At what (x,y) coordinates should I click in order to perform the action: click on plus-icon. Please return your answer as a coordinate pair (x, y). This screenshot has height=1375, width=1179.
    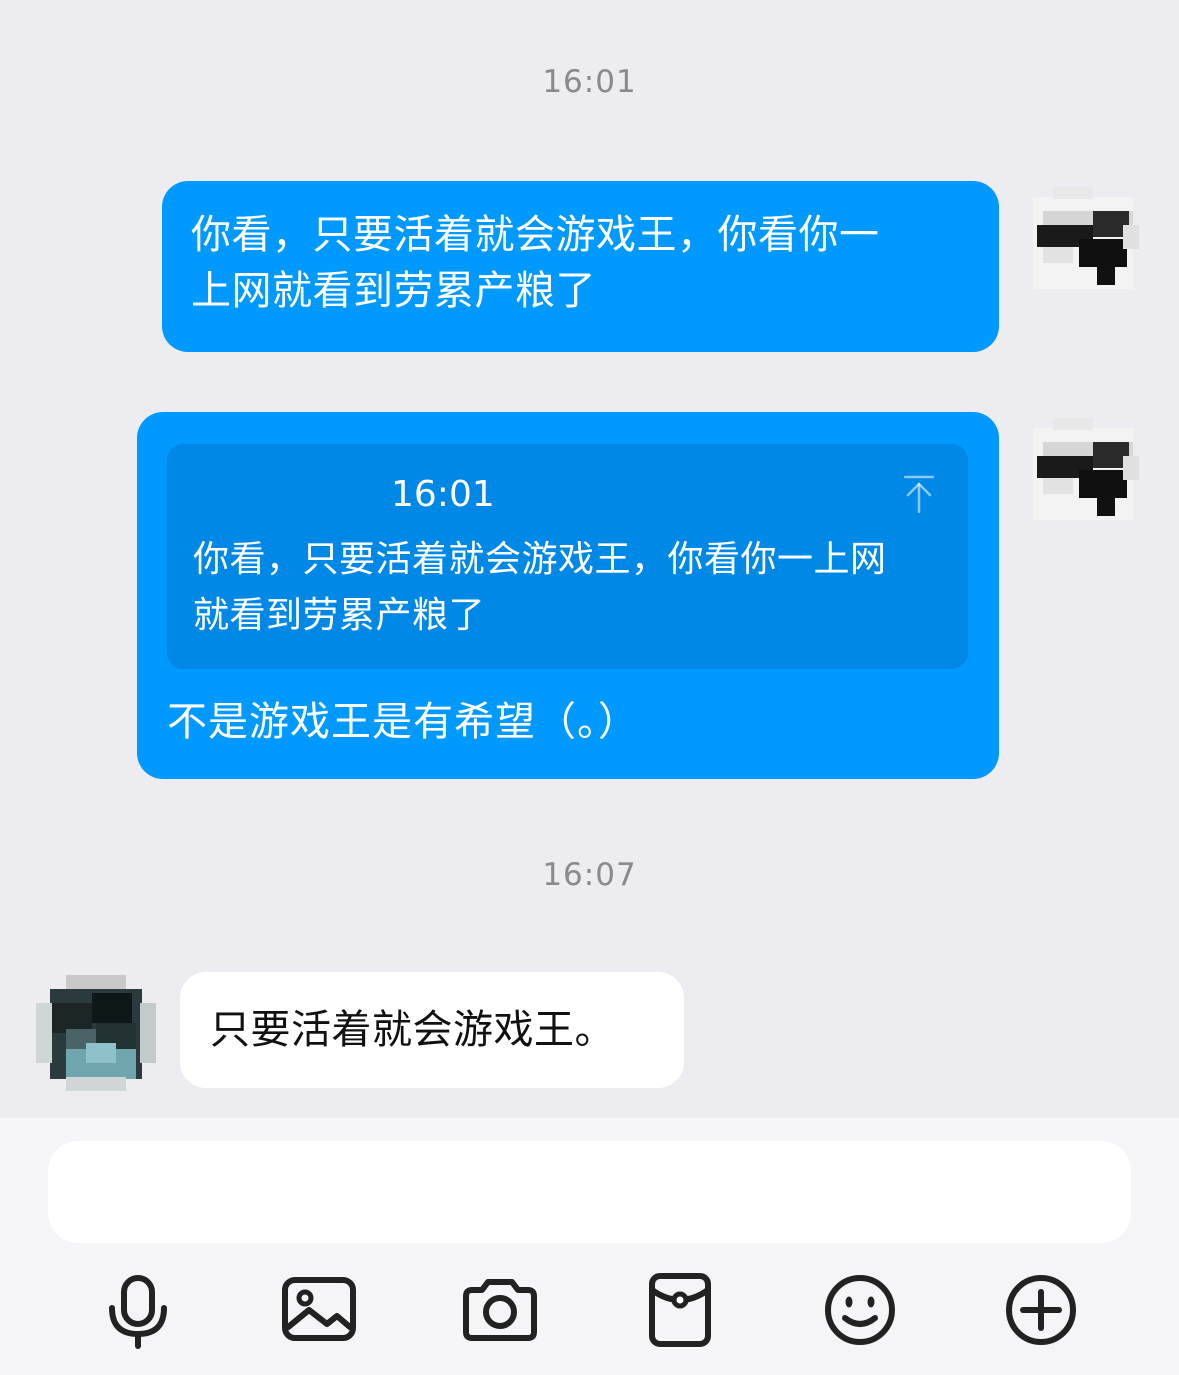
    Looking at the image, I should click on (1041, 1310).